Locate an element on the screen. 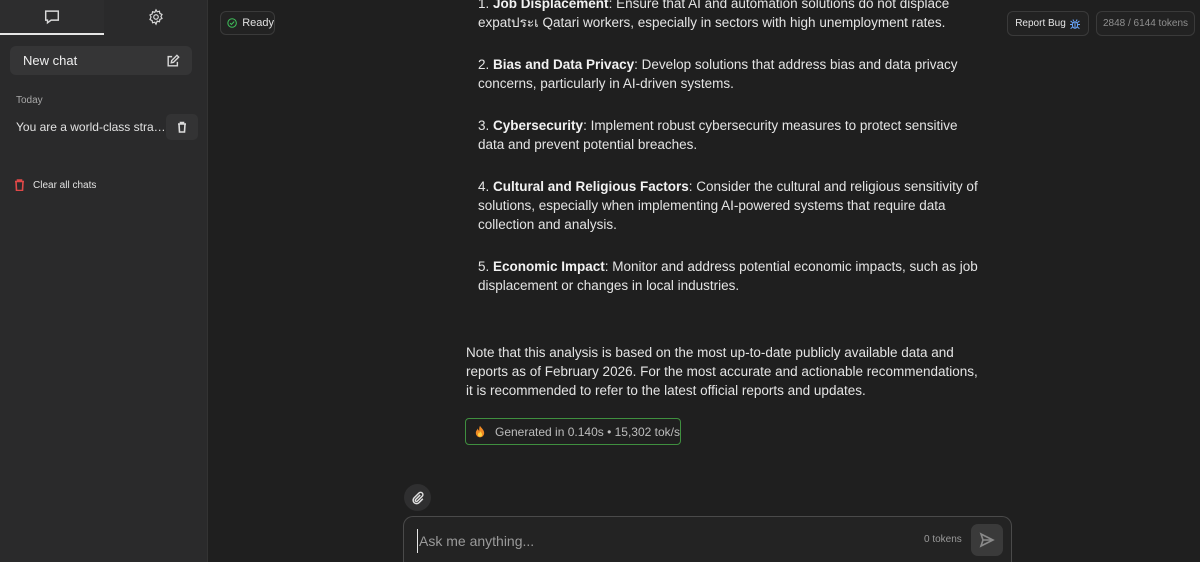 This screenshot has height=562, width=1200. list-item-number: 3. is located at coordinates (486, 125).